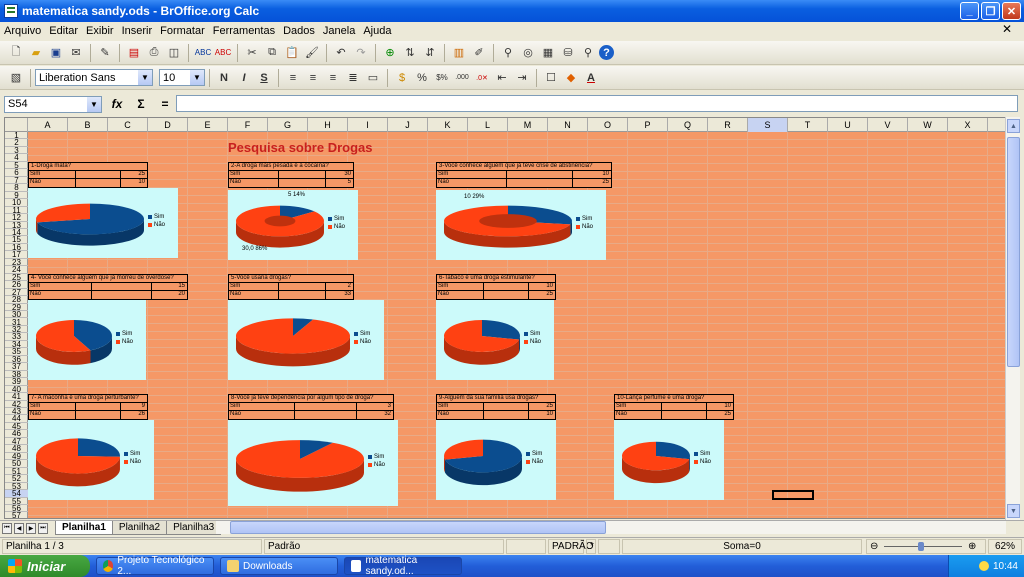  What do you see at coordinates (16, 78) in the screenshot?
I see `styles-formatting-icon: ▧` at bounding box center [16, 78].